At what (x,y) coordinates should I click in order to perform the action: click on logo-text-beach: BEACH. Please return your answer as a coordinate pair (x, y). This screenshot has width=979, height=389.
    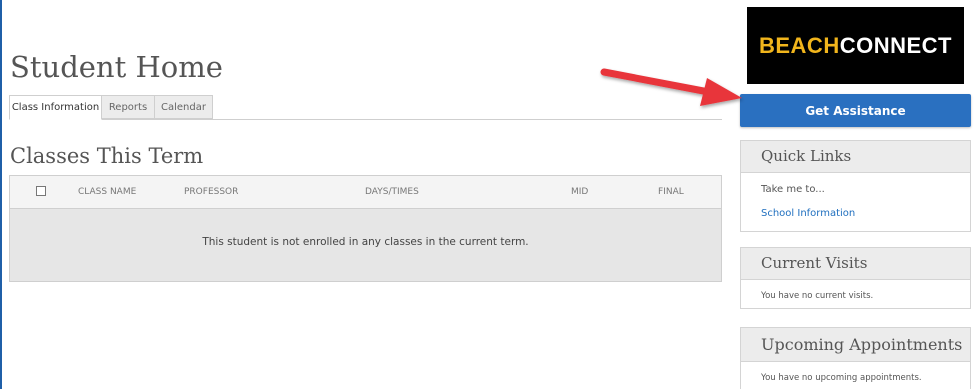
    Looking at the image, I should click on (799, 45).